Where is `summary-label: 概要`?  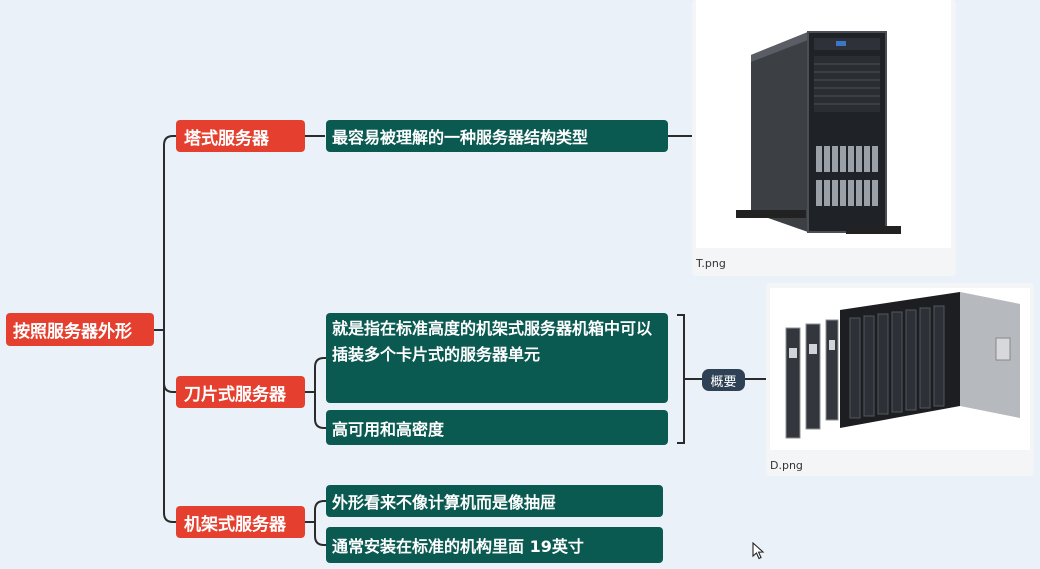 summary-label: 概要 is located at coordinates (723, 382).